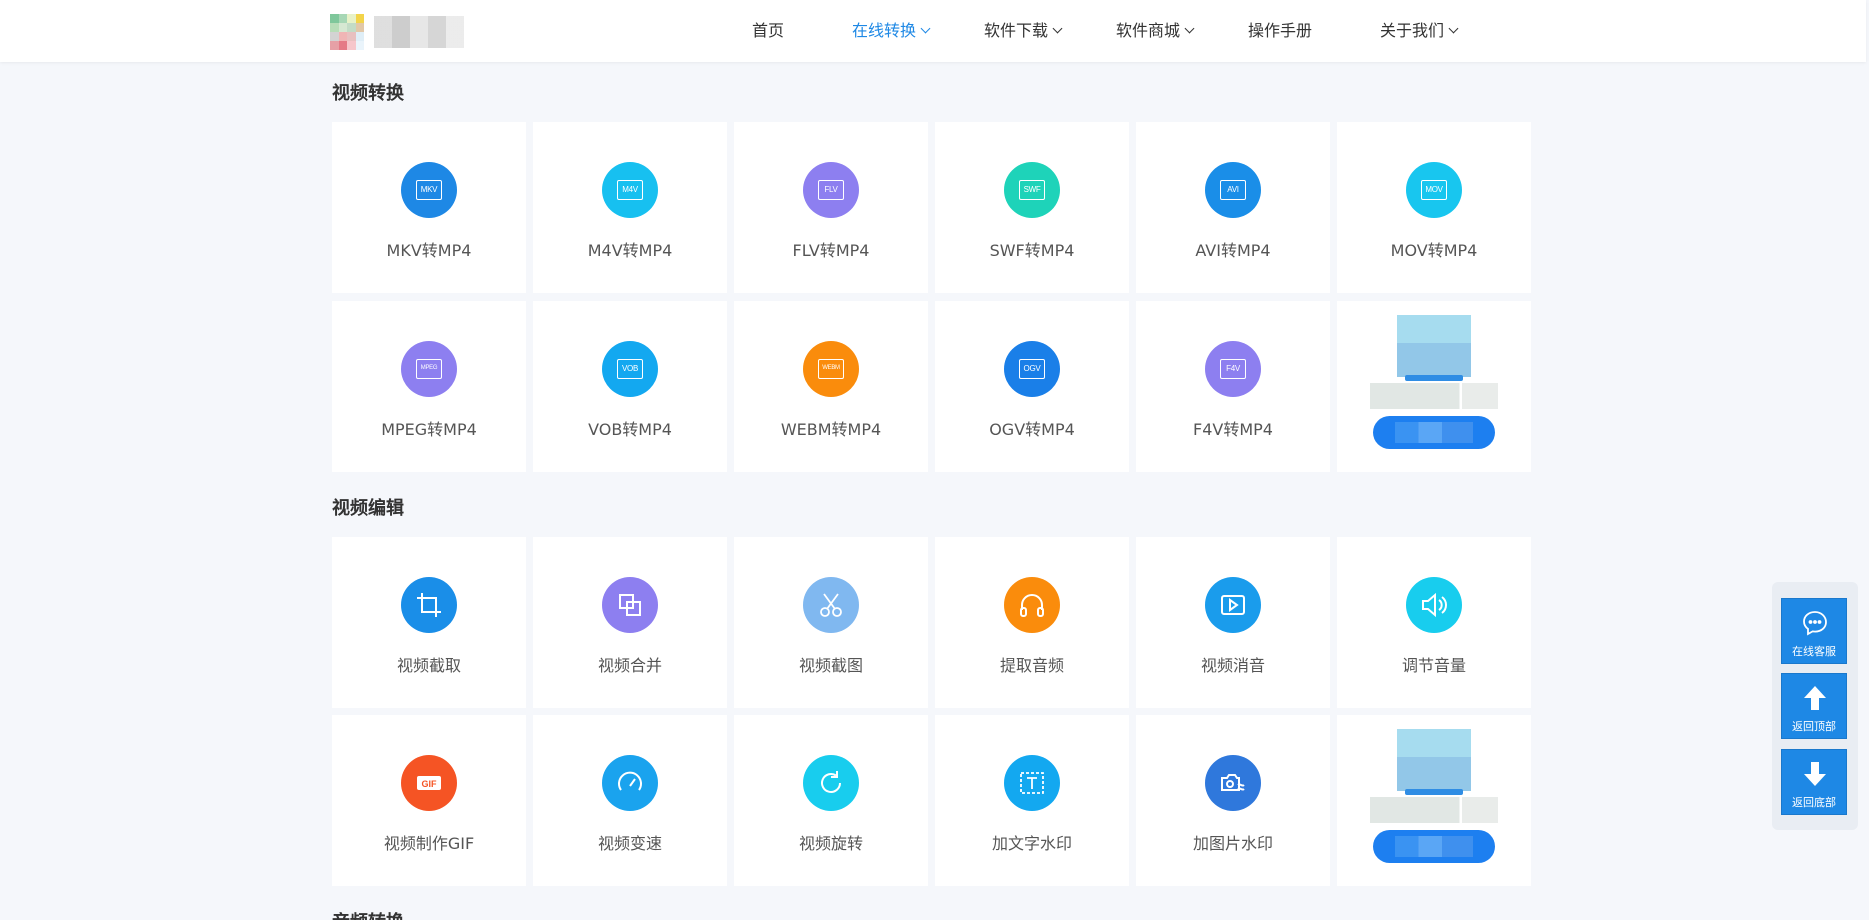 The image size is (1869, 920). I want to click on nav-label: 在线转换, so click(884, 30).